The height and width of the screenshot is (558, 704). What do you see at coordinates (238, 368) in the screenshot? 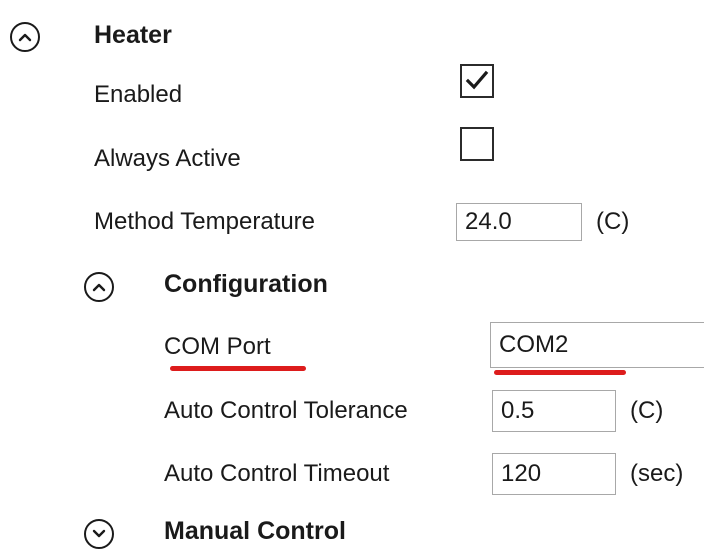
I see `com-port-label-annotation-underline` at bounding box center [238, 368].